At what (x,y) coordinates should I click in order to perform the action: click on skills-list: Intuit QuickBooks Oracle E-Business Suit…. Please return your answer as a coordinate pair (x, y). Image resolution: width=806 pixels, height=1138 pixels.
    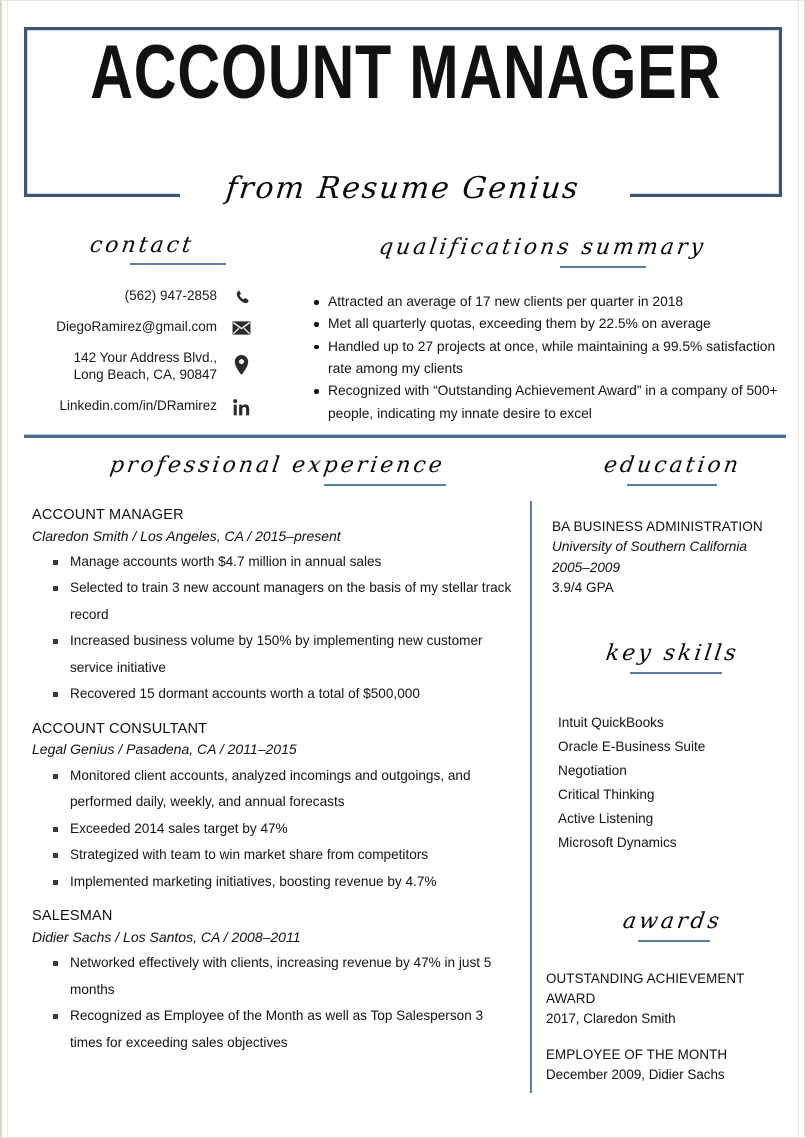
    Looking at the image, I should click on (670, 783).